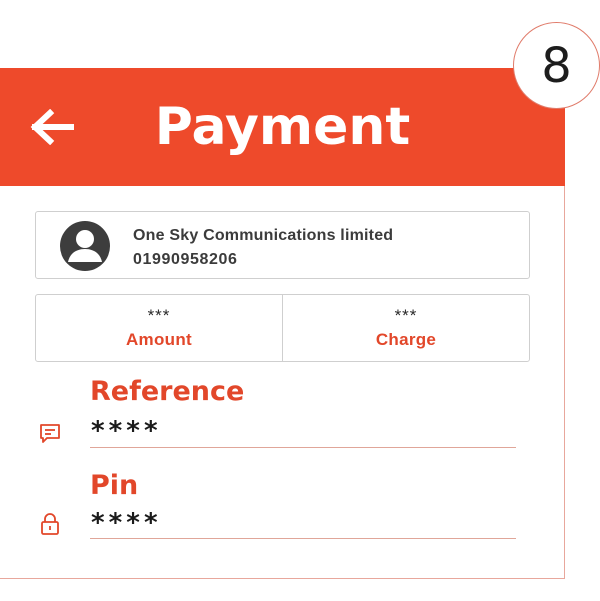  Describe the element at coordinates (50, 433) in the screenshot. I see `message-icon` at that location.